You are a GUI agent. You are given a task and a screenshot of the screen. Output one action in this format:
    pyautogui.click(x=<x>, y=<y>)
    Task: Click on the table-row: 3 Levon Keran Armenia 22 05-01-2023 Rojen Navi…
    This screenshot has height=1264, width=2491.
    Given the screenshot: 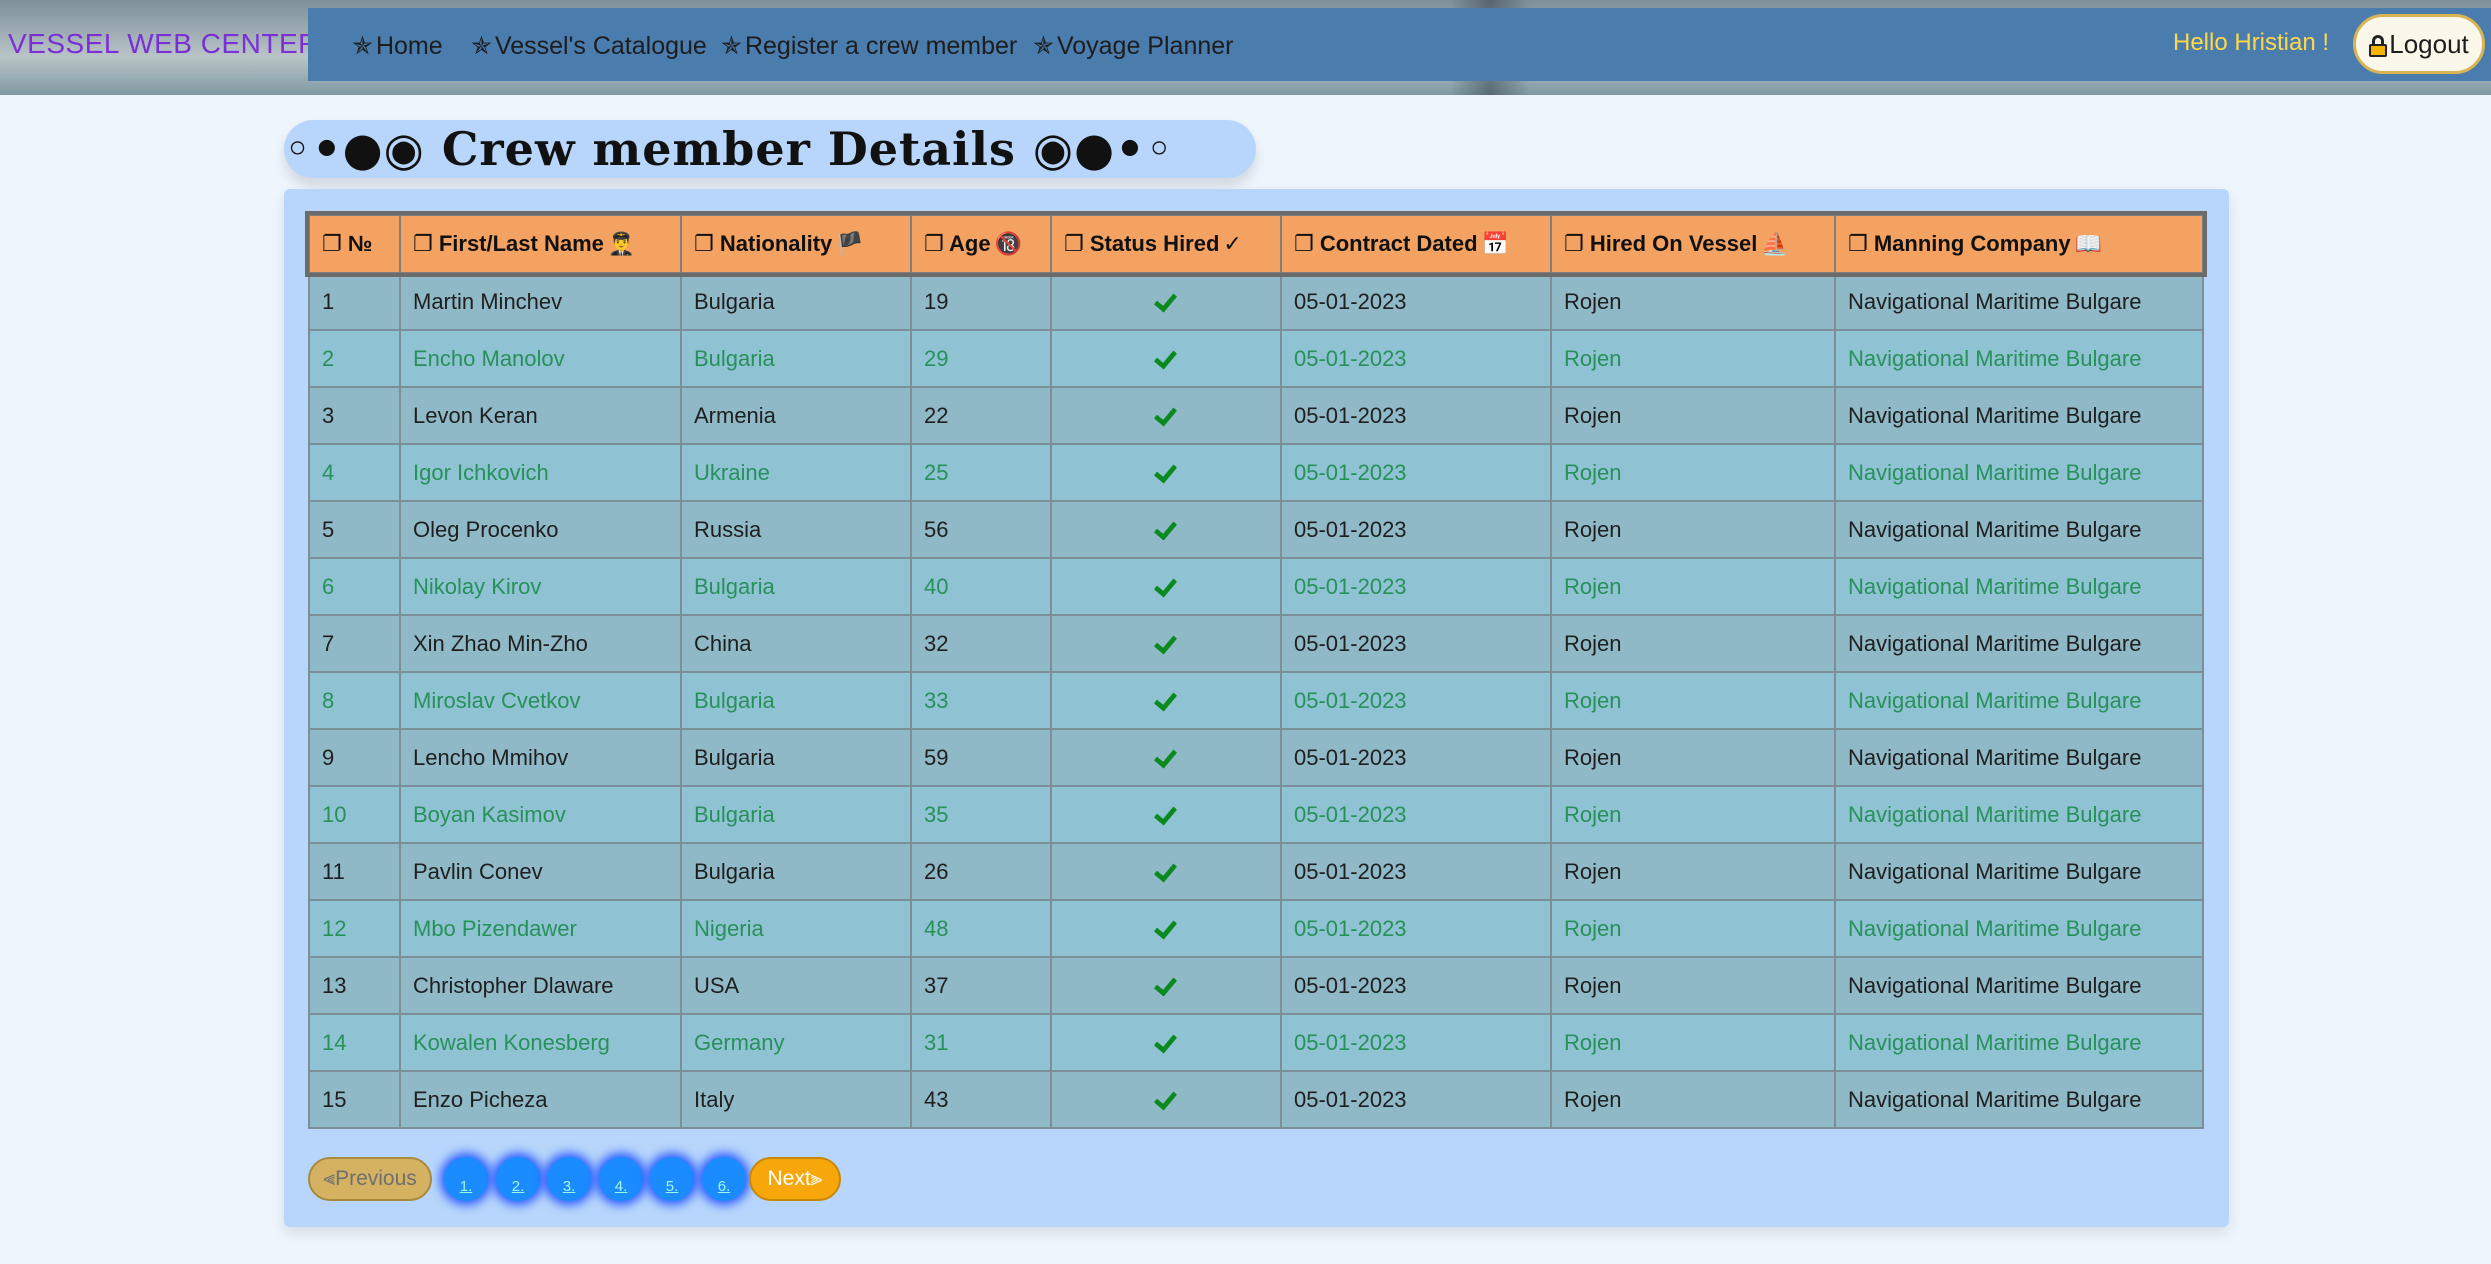 What is the action you would take?
    pyautogui.click(x=1256, y=415)
    